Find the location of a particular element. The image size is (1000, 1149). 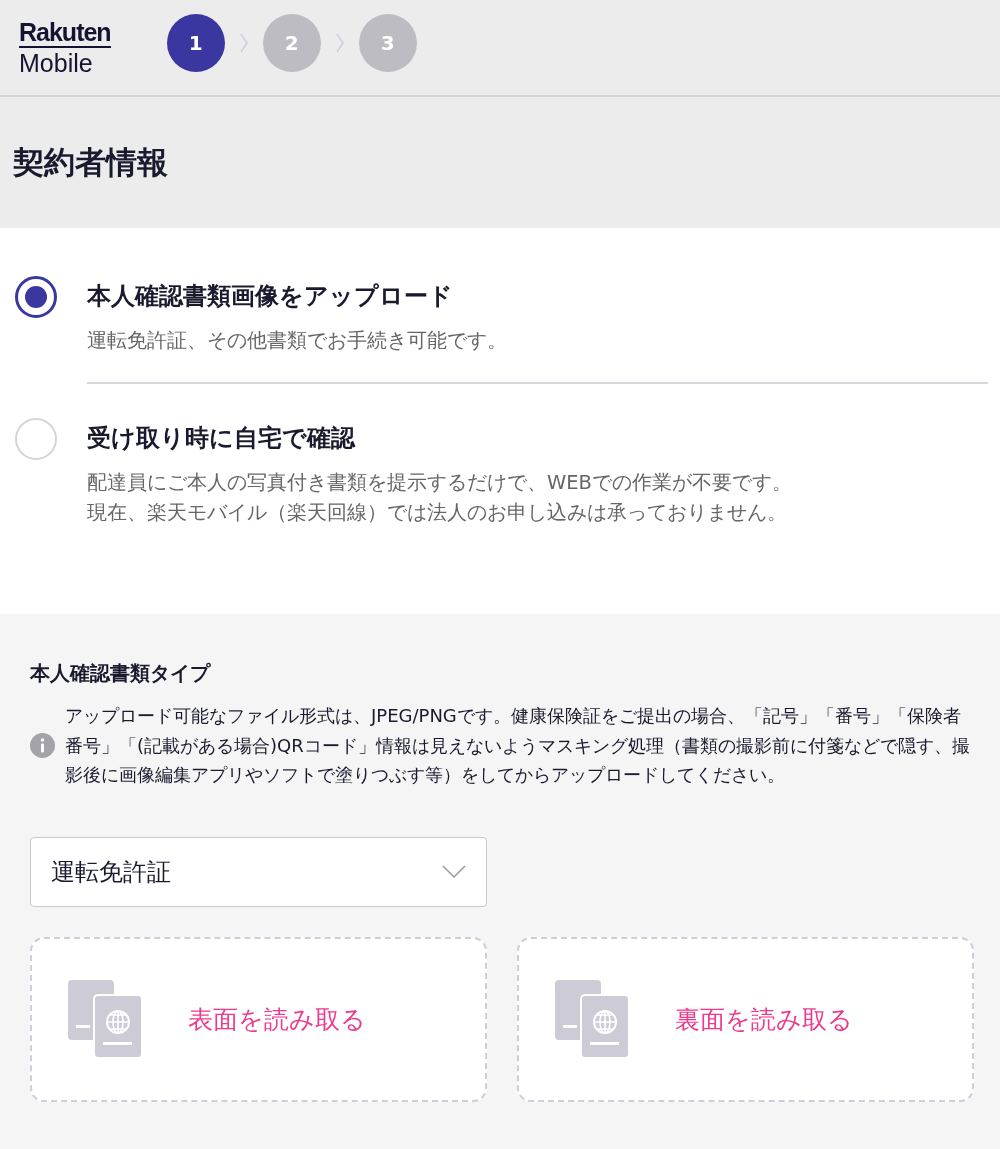

step-indicator: 3 is located at coordinates (387, 42).